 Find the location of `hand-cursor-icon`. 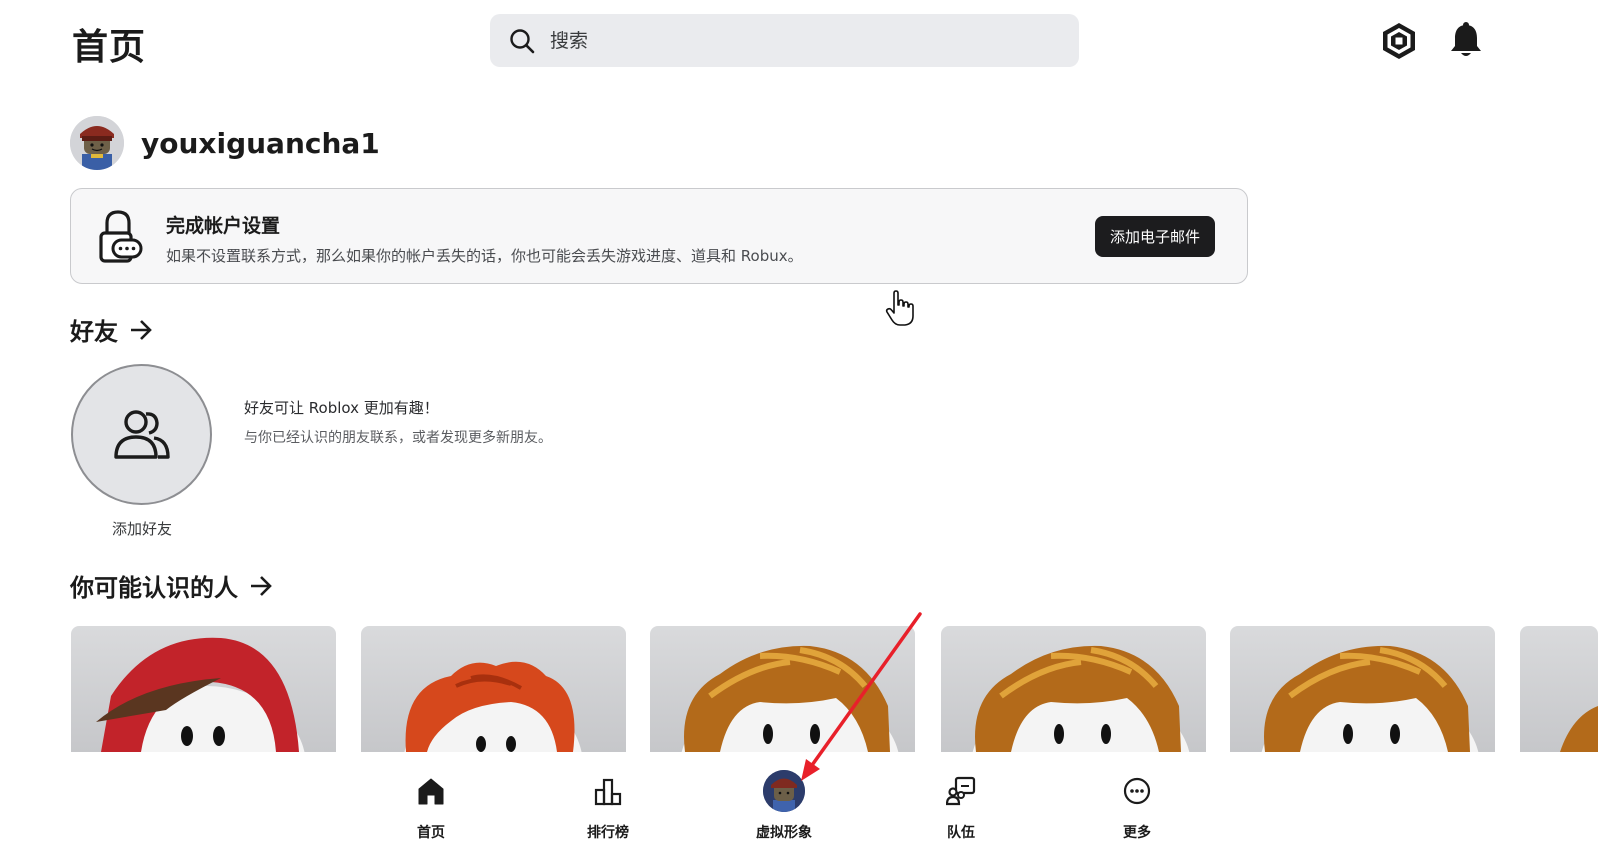

hand-cursor-icon is located at coordinates (899, 308).